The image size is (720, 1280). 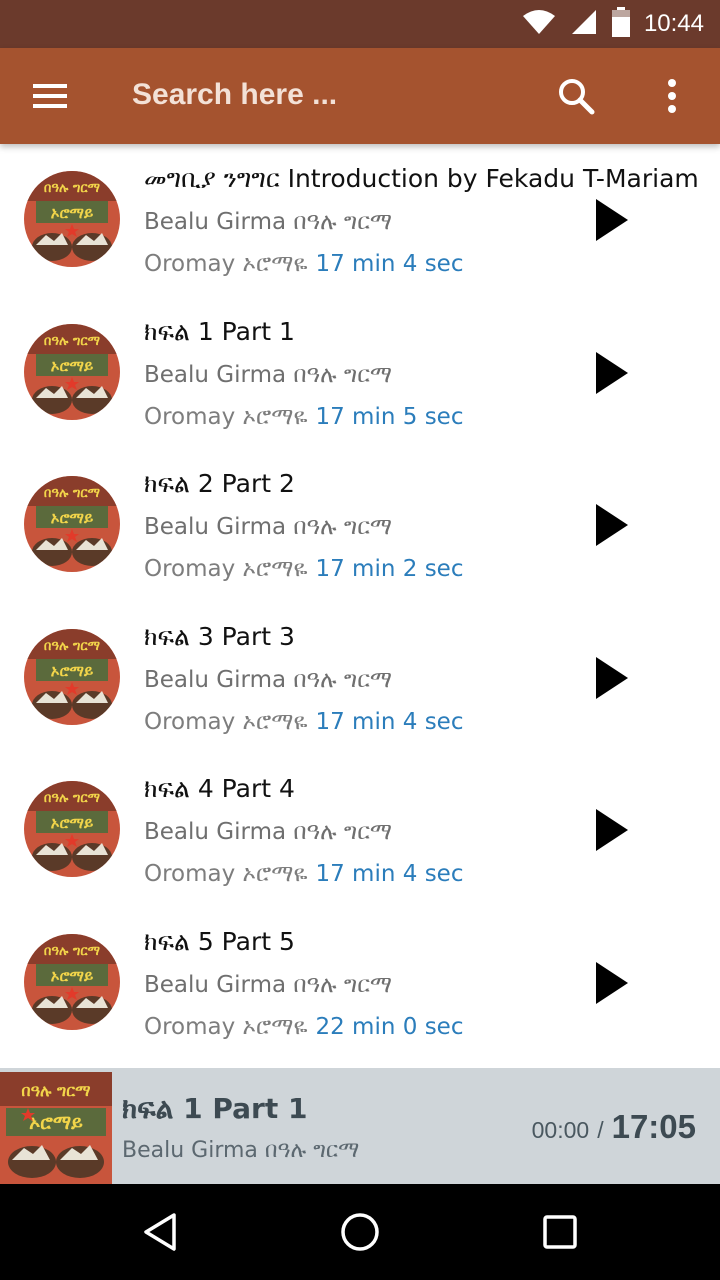 I want to click on track-title: ክፍል 3 Part 3, so click(x=219, y=636).